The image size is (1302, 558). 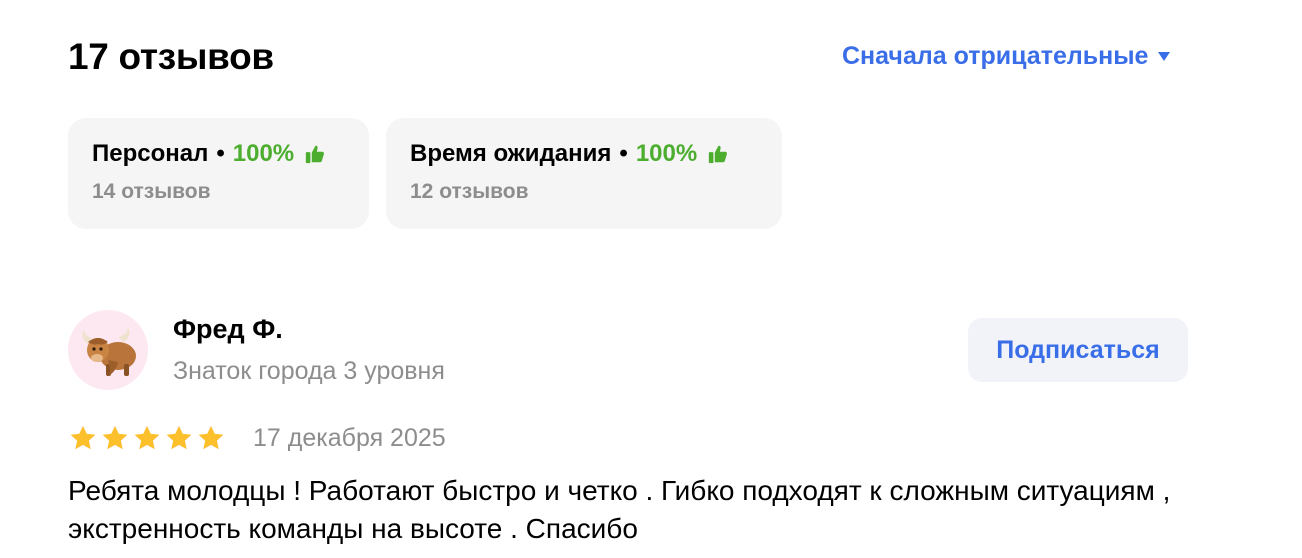 I want to click on sort-dropdown: Сначала отрицательные, so click(x=1006, y=56).